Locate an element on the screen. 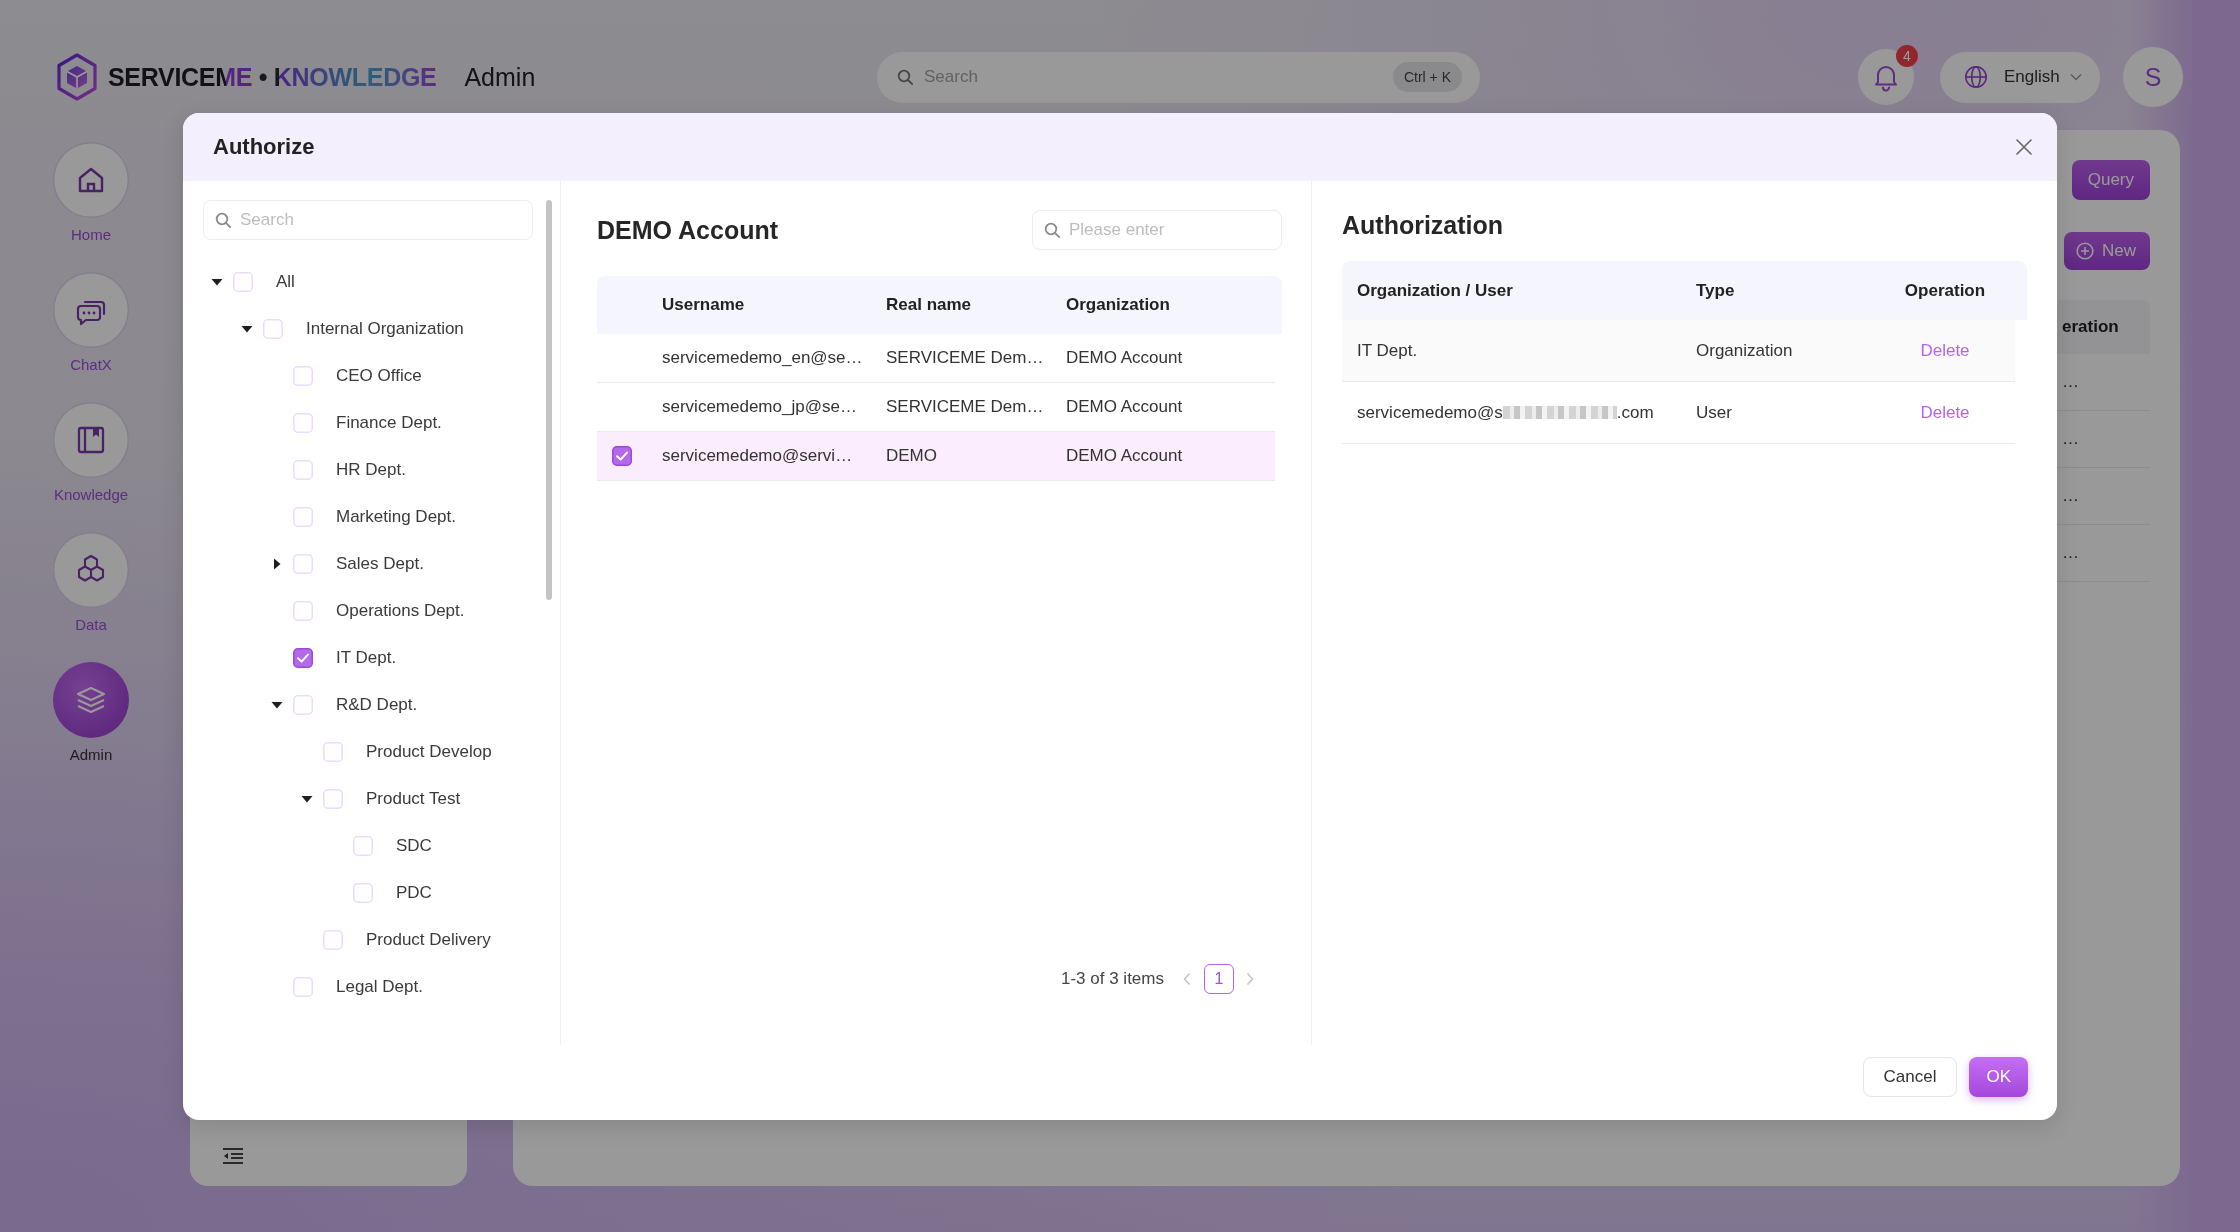 This screenshot has height=1232, width=2240. close-icon is located at coordinates (2024, 147).